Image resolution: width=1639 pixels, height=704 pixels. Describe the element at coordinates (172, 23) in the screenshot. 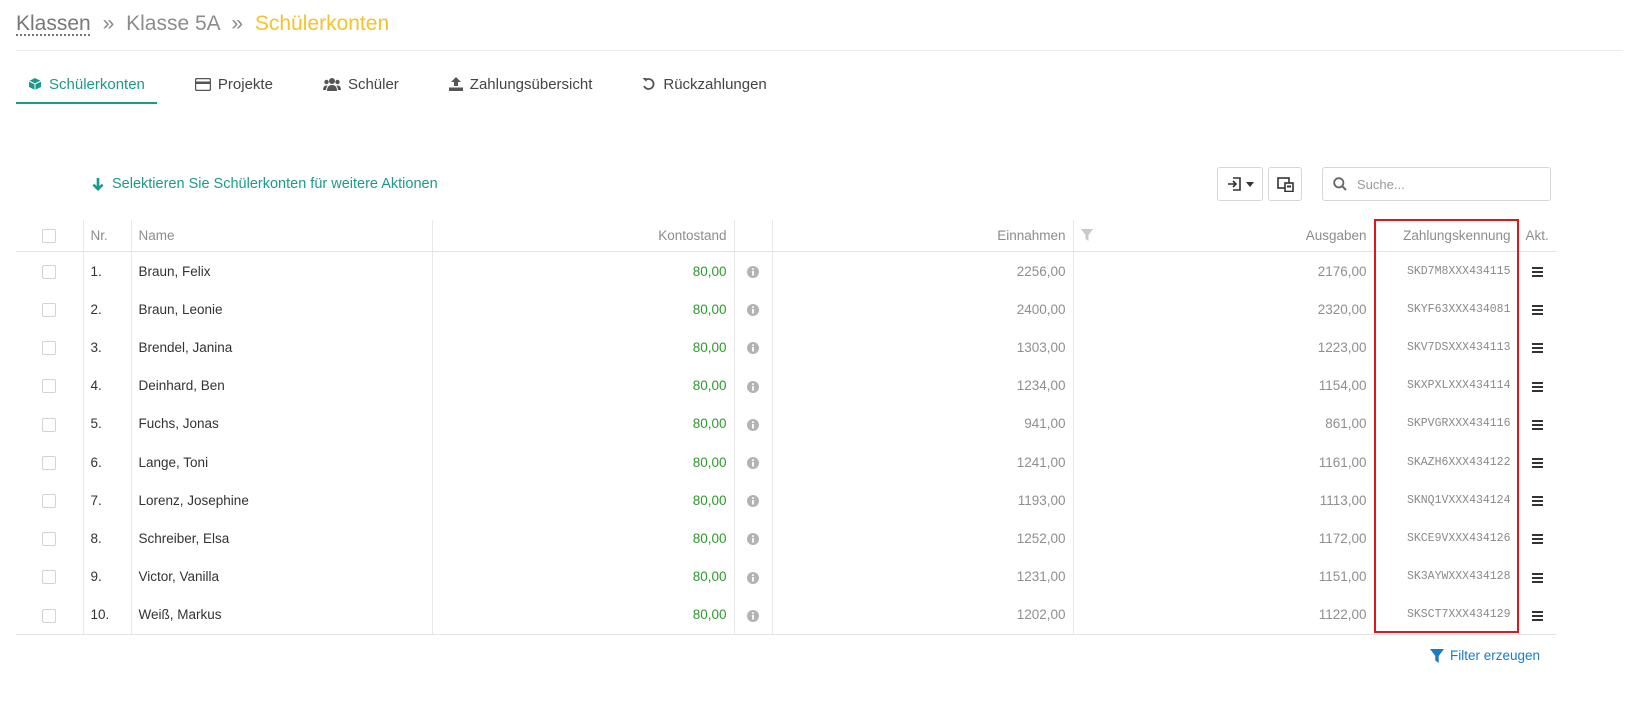

I see `breadcrumb-class-link: Klasse 5A` at that location.